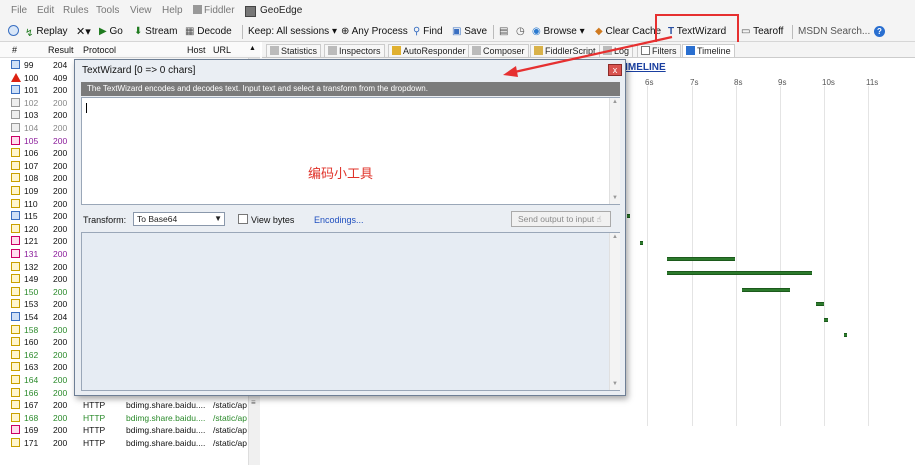 This screenshot has height=465, width=915. What do you see at coordinates (61, 50) in the screenshot?
I see `col-header-result: Result` at bounding box center [61, 50].